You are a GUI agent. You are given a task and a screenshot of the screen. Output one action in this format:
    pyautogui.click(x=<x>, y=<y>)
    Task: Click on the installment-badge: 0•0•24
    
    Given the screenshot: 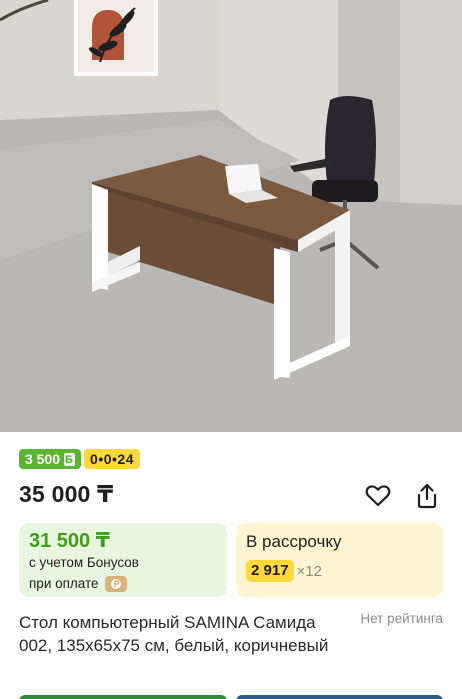 What is the action you would take?
    pyautogui.click(x=112, y=459)
    